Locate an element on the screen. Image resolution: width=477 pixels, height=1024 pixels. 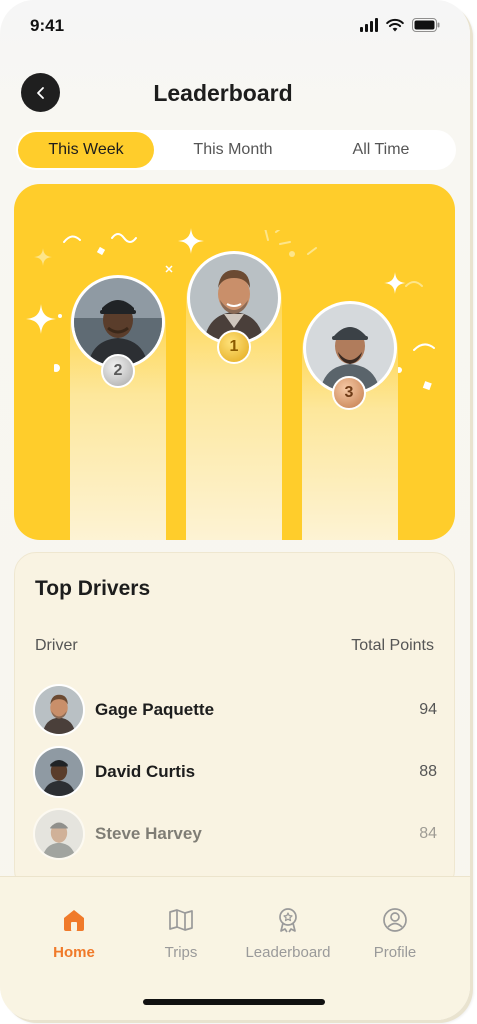
driver-name: Gage Paquette is located at coordinates (155, 709).